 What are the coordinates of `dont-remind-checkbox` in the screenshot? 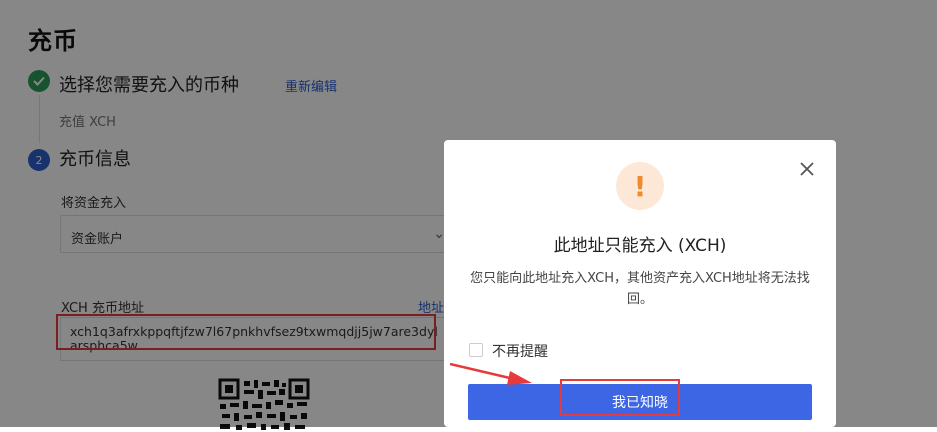 It's located at (476, 350).